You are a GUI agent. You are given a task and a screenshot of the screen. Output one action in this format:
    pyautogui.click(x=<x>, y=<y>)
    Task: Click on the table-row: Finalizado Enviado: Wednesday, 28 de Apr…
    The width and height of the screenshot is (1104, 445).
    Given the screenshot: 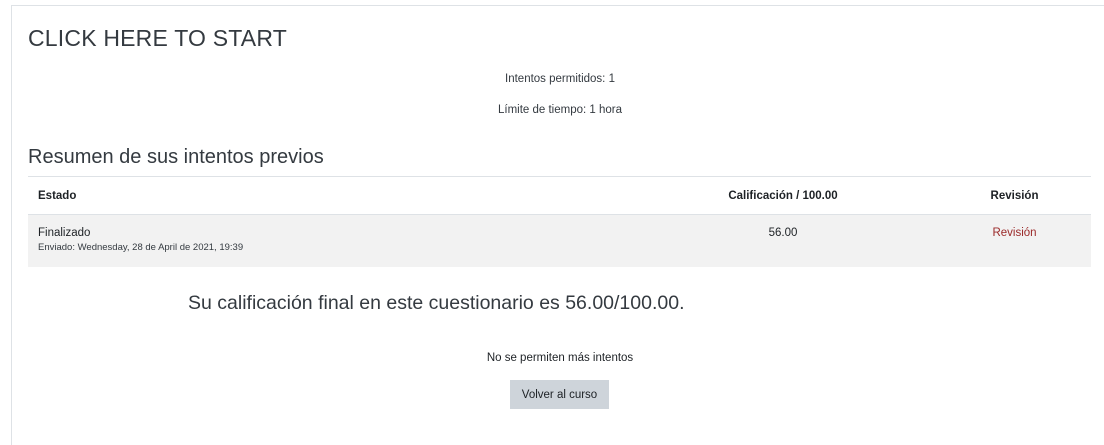 What is the action you would take?
    pyautogui.click(x=559, y=240)
    